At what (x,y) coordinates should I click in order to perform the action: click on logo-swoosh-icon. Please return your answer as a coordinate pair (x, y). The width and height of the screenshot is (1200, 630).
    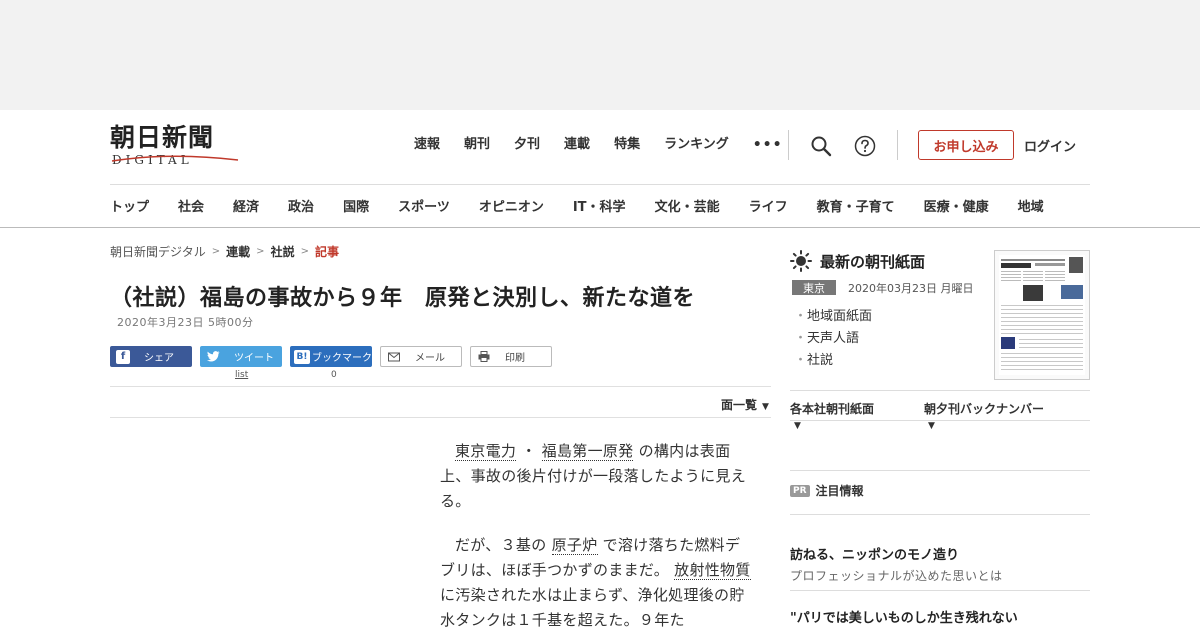
    Looking at the image, I should click on (175, 158).